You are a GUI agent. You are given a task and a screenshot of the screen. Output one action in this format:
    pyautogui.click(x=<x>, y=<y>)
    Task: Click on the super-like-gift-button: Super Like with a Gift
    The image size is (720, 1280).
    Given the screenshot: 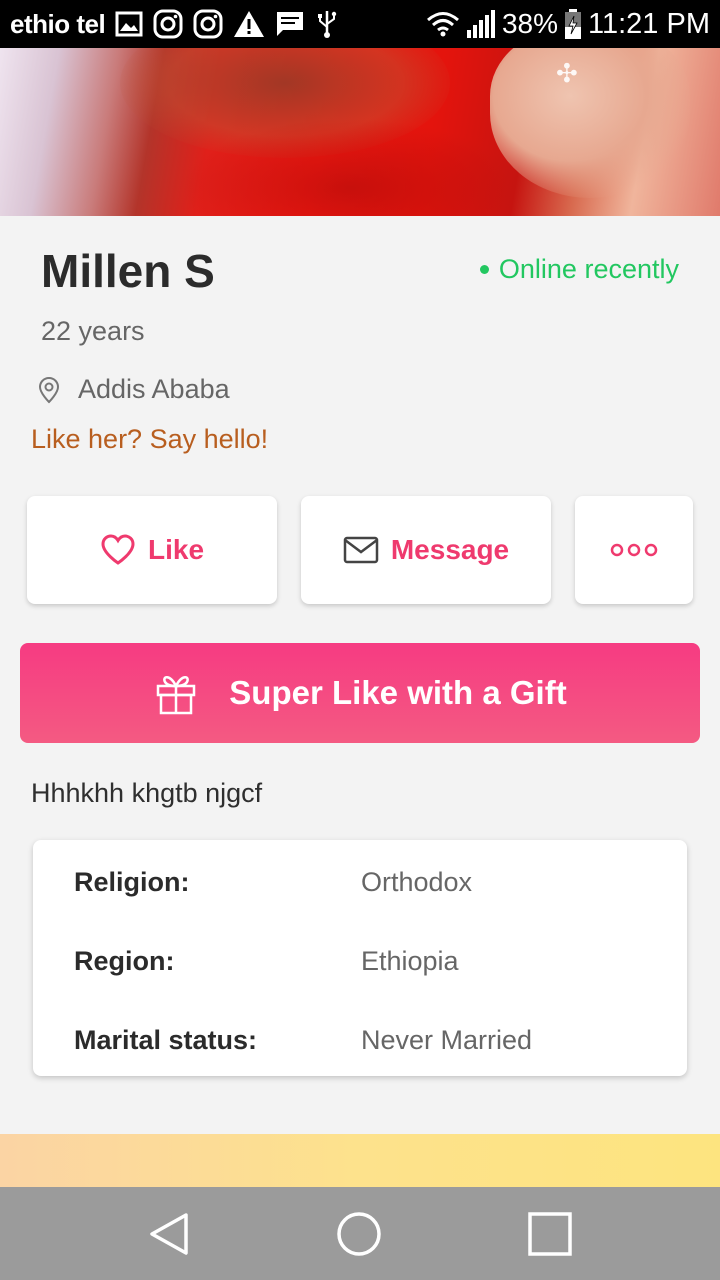 What is the action you would take?
    pyautogui.click(x=360, y=693)
    